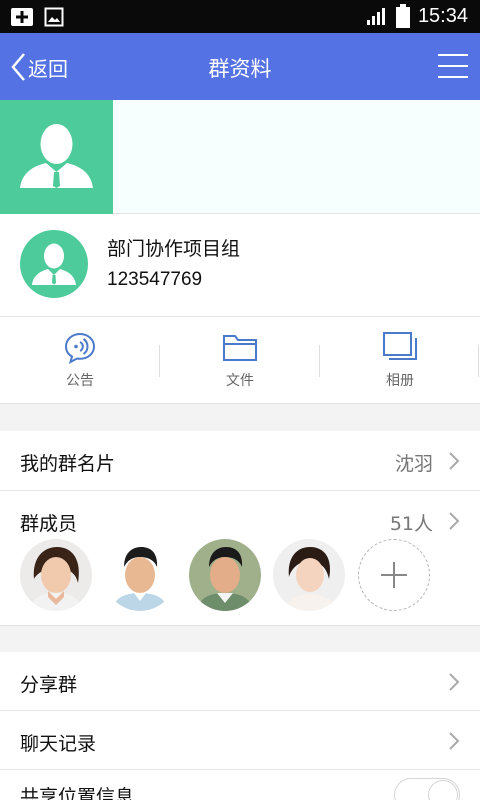  What do you see at coordinates (400, 381) in the screenshot?
I see `album-label: 相册` at bounding box center [400, 381].